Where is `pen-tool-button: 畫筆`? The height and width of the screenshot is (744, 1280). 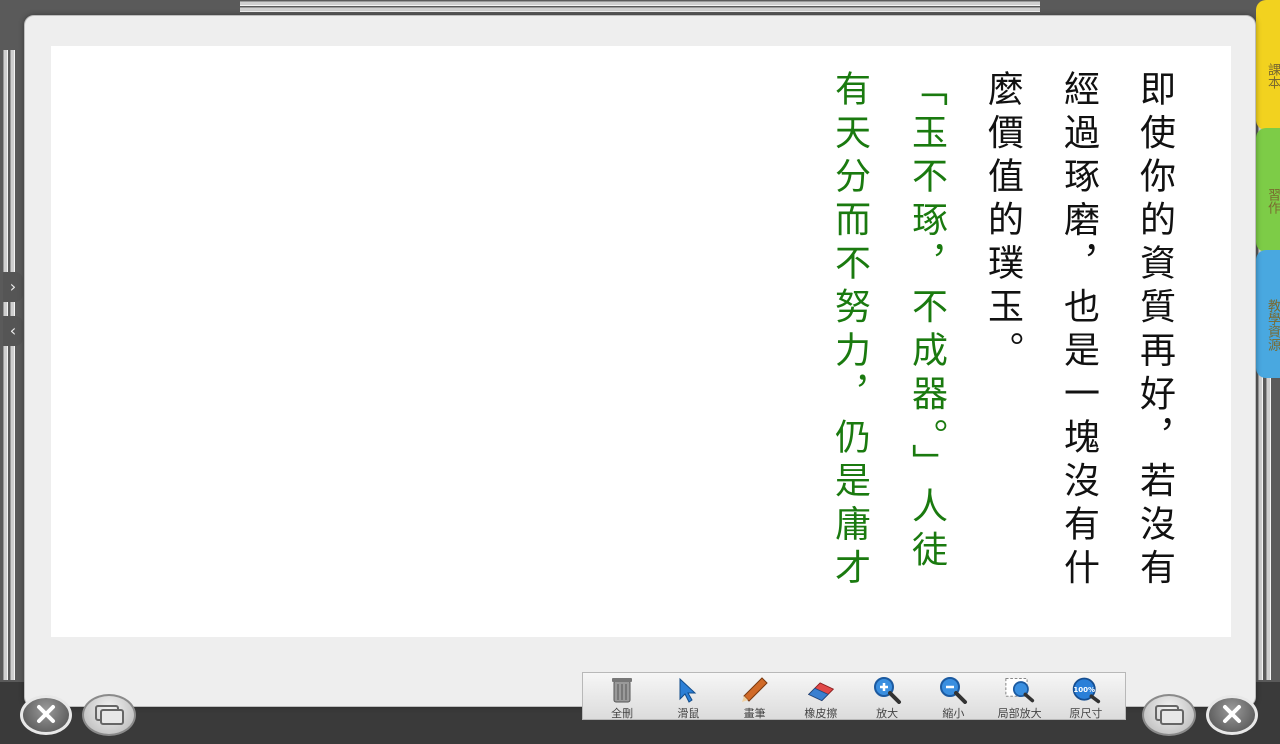 pen-tool-button: 畫筆 is located at coordinates (755, 698).